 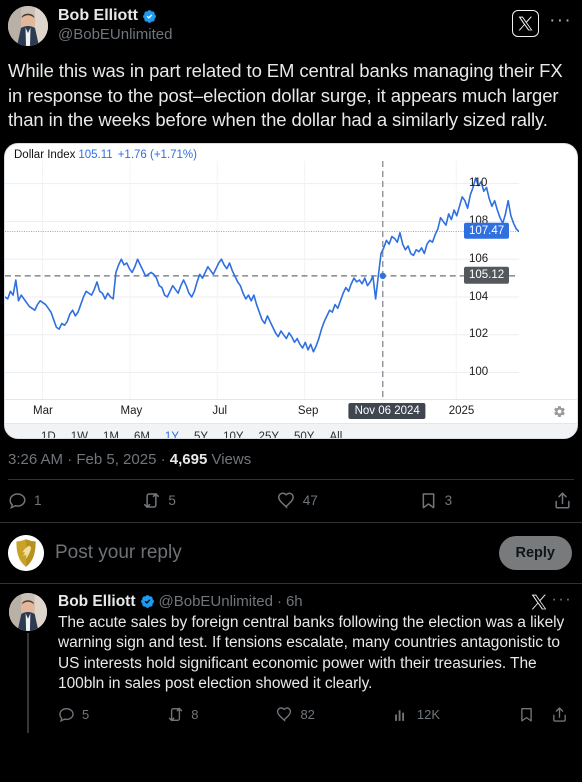 I want to click on reply-composer: Post your reply Reply, so click(x=291, y=552).